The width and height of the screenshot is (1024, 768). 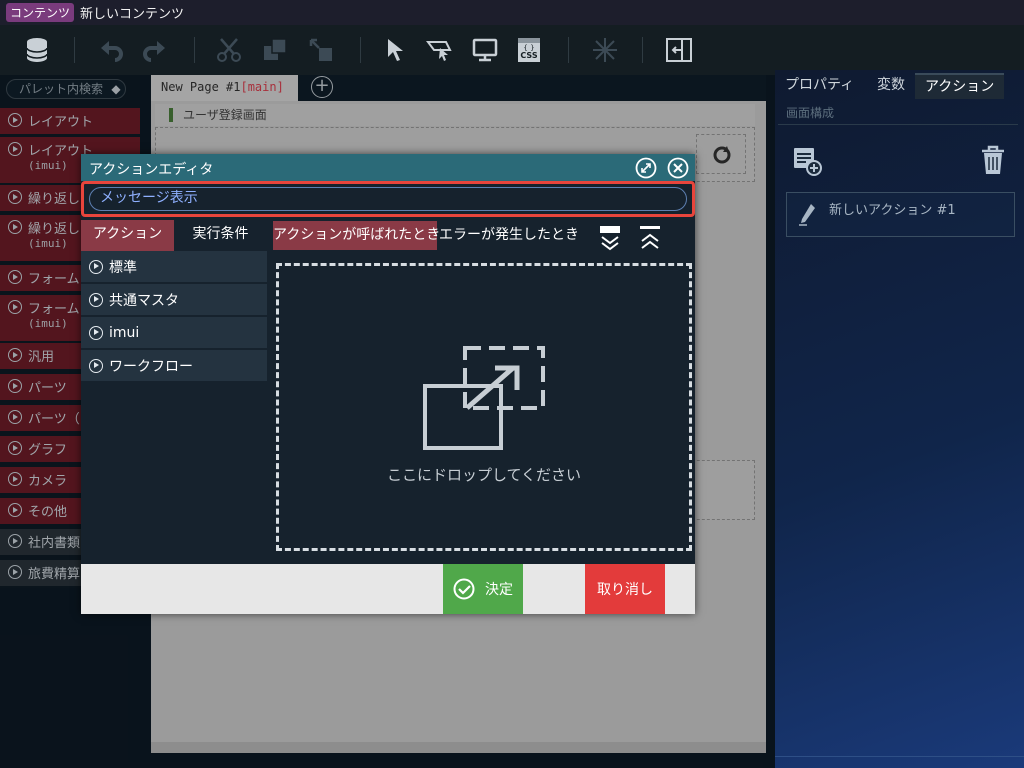 I want to click on trash-icon, so click(x=993, y=160).